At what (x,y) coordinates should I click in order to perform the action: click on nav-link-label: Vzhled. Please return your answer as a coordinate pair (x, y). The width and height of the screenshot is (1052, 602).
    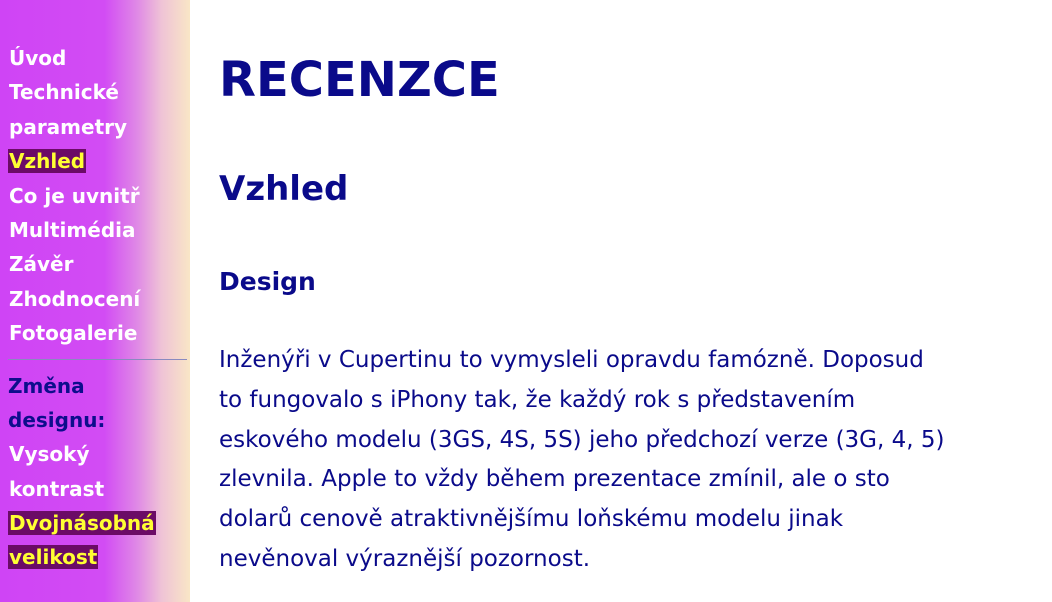
    Looking at the image, I should click on (47, 161).